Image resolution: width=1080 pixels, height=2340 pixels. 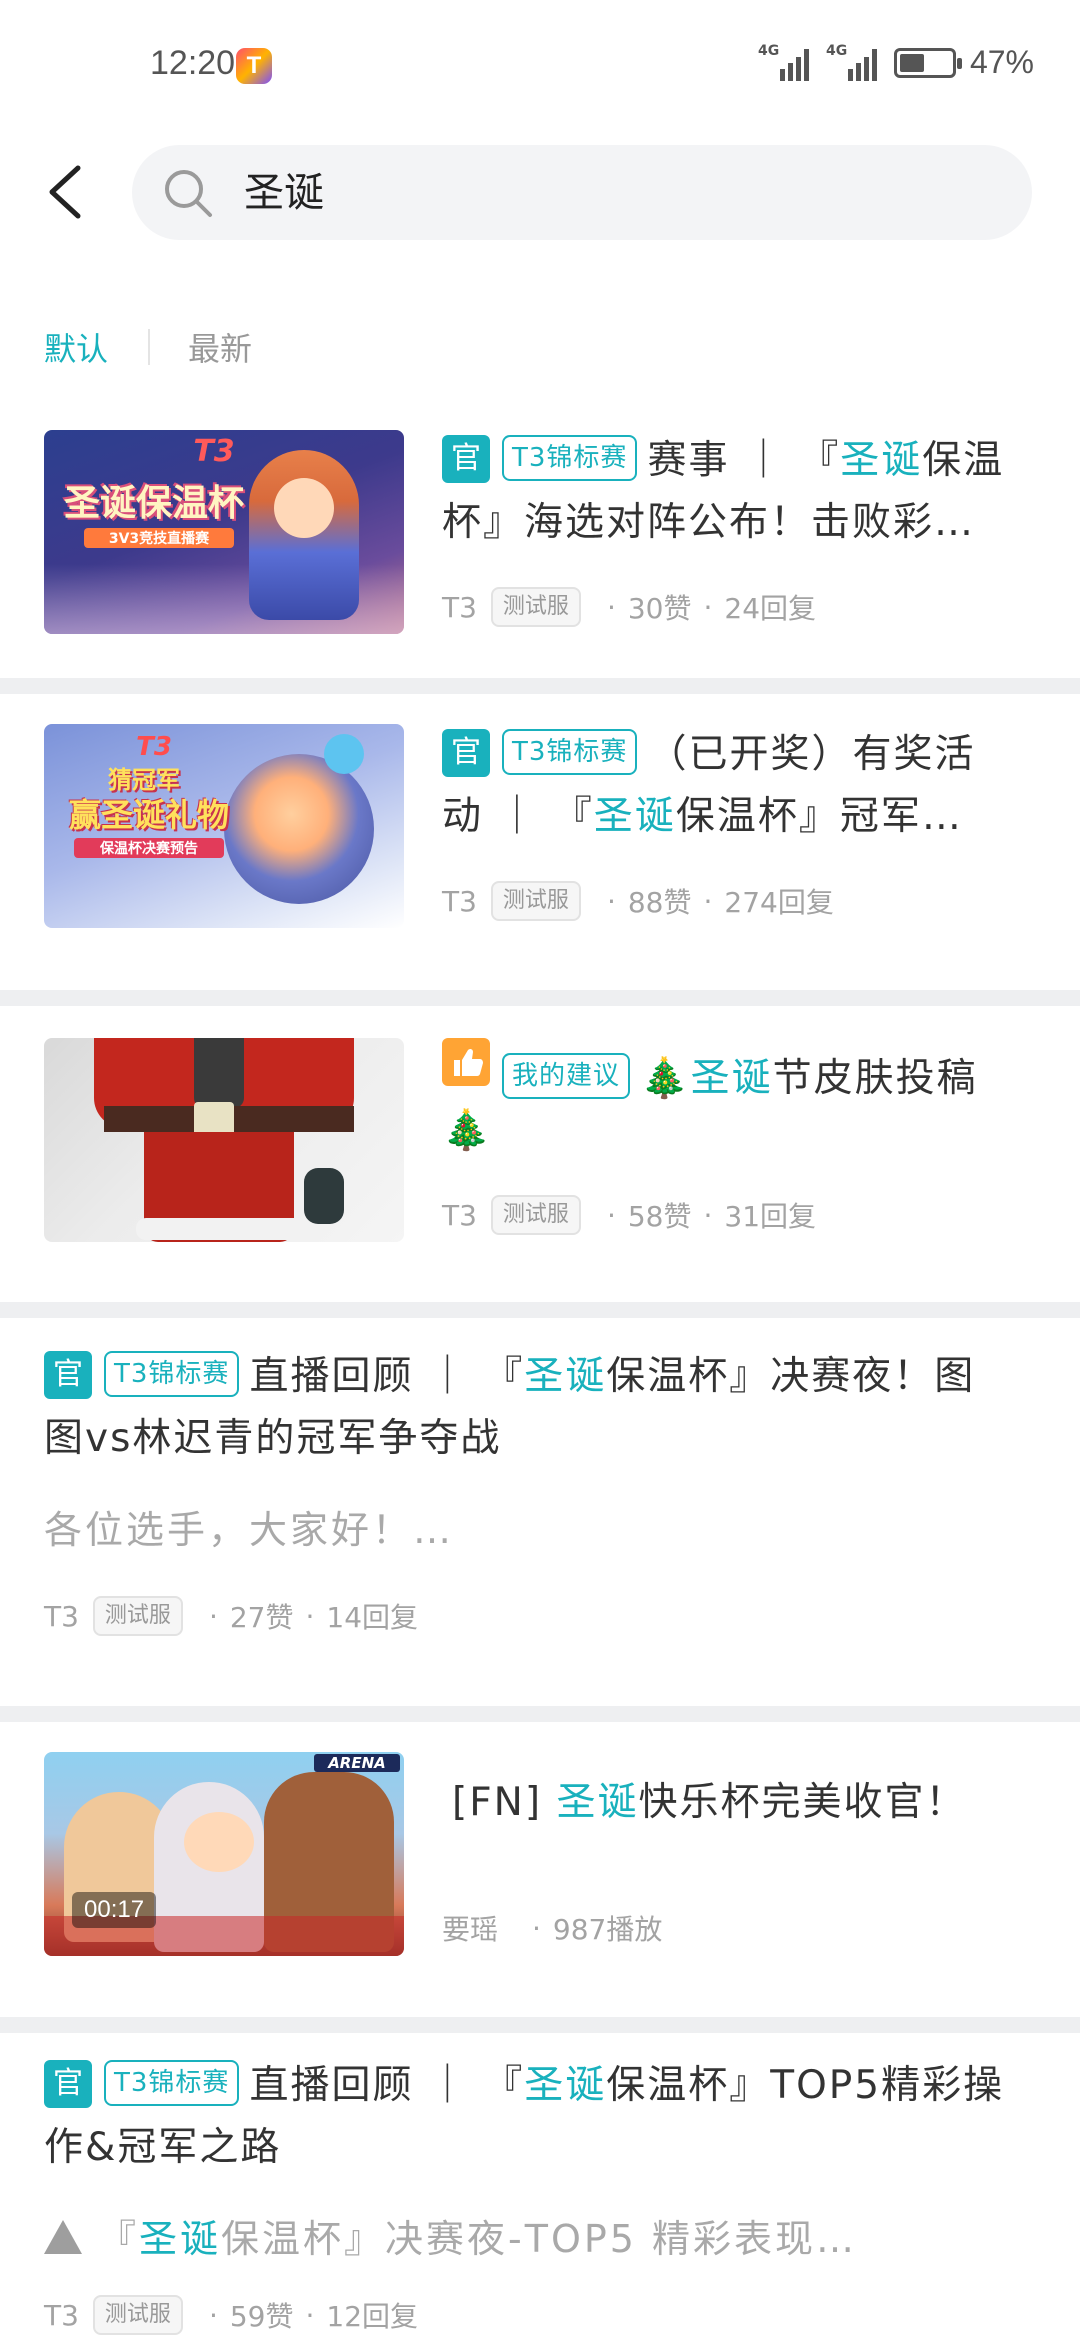 I want to click on signal-icon: 4G, so click(x=785, y=62).